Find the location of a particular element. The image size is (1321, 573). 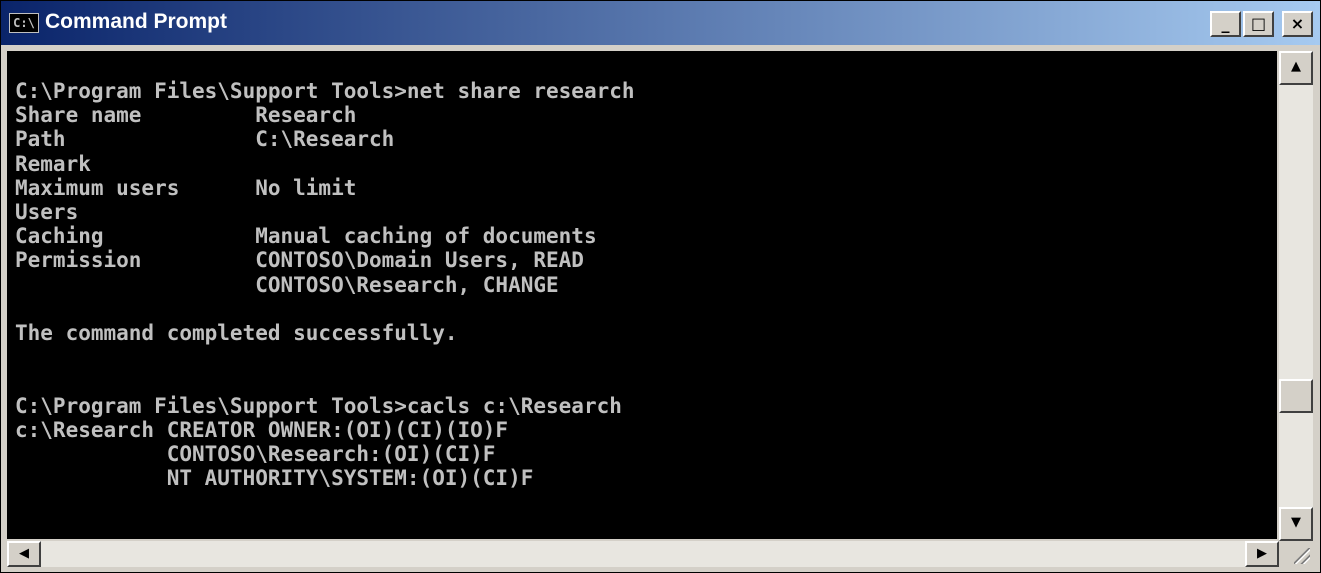

vertical-scrollbar: ▲ ▼ is located at coordinates (1296, 296).